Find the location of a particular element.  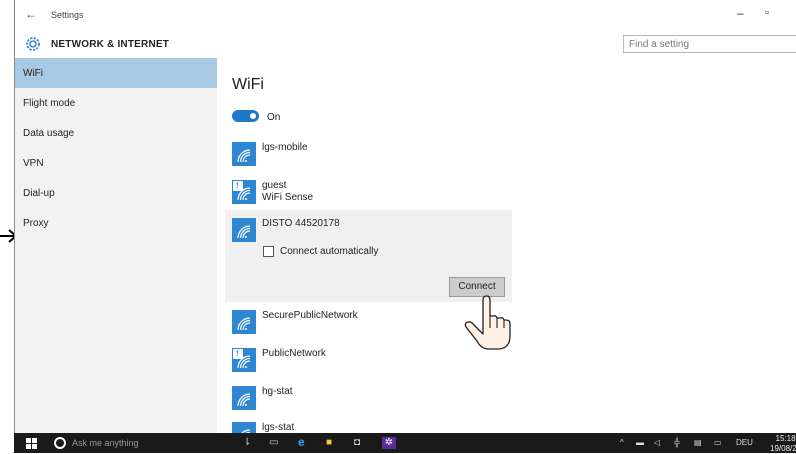

store-icon: ◘ is located at coordinates (357, 443).